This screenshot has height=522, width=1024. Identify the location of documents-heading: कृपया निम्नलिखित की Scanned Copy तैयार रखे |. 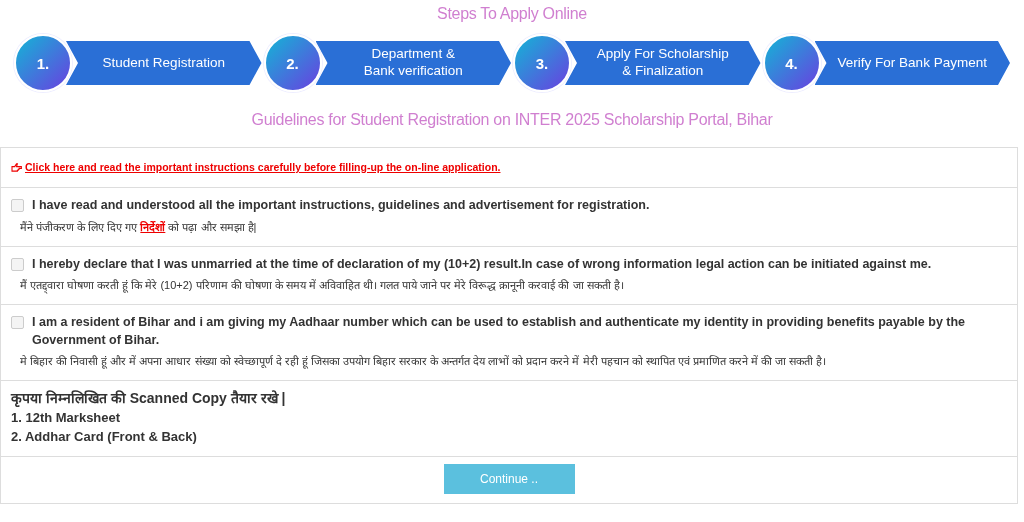
(149, 398).